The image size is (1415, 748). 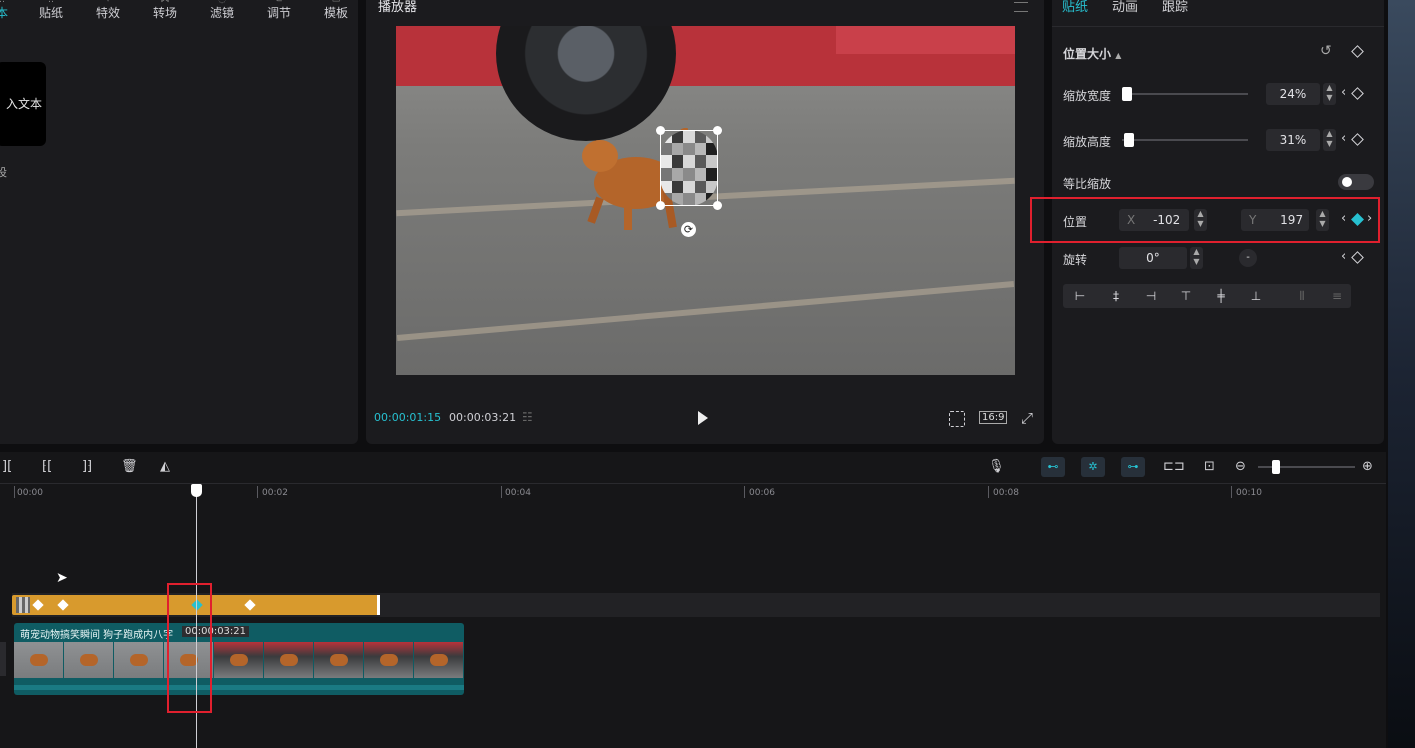 What do you see at coordinates (1087, 96) in the screenshot?
I see `scale-width-label: 缩放宽度` at bounding box center [1087, 96].